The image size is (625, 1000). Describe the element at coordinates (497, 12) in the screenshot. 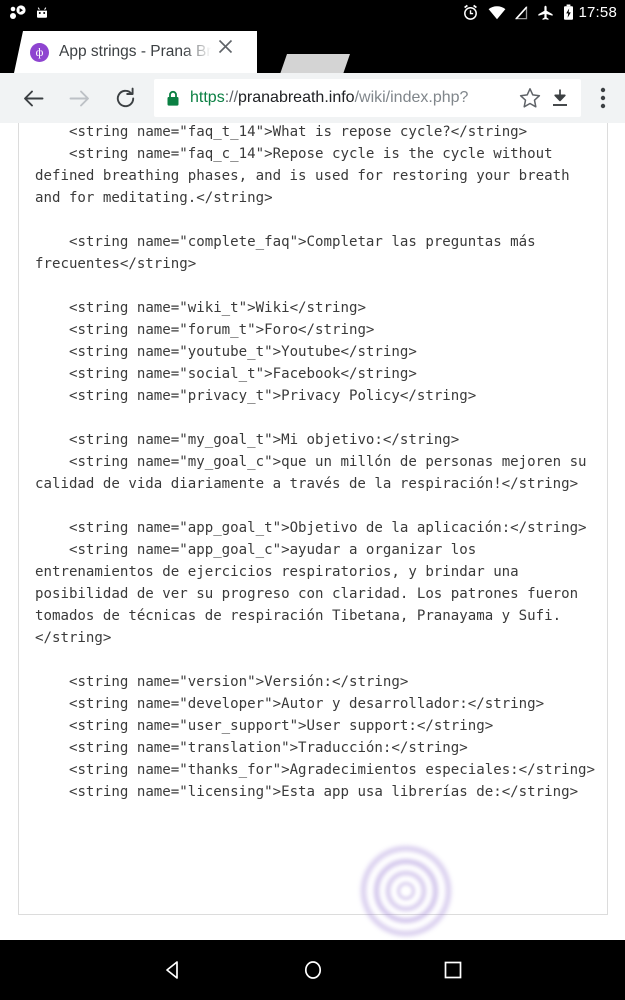

I see `wifi-icon` at that location.